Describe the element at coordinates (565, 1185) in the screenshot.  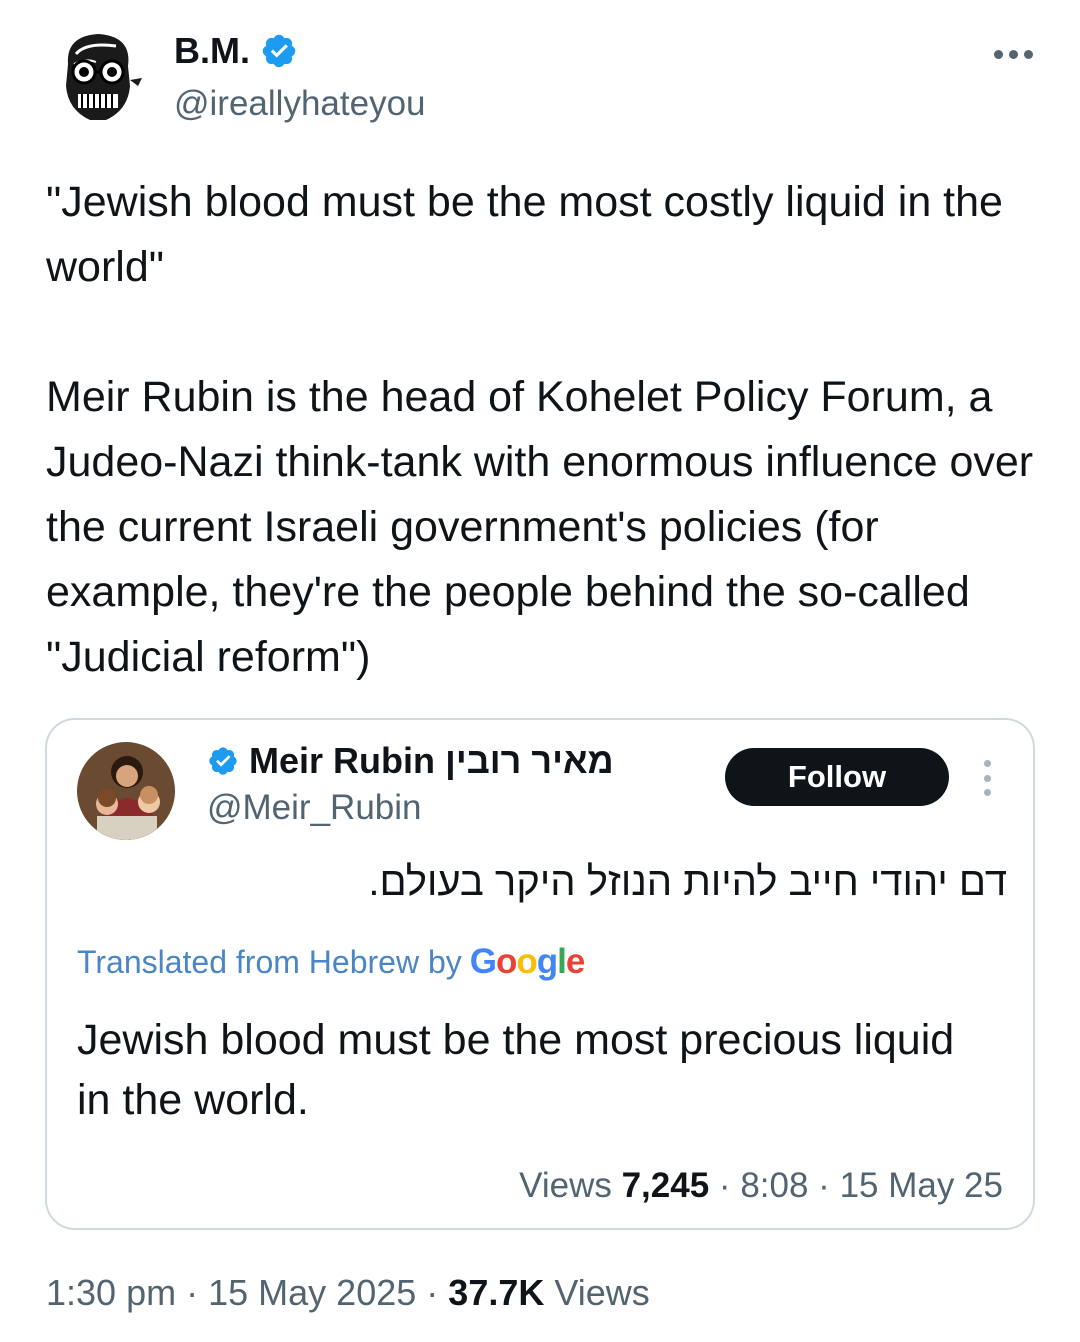
I see `quoted-views-label: Views` at that location.